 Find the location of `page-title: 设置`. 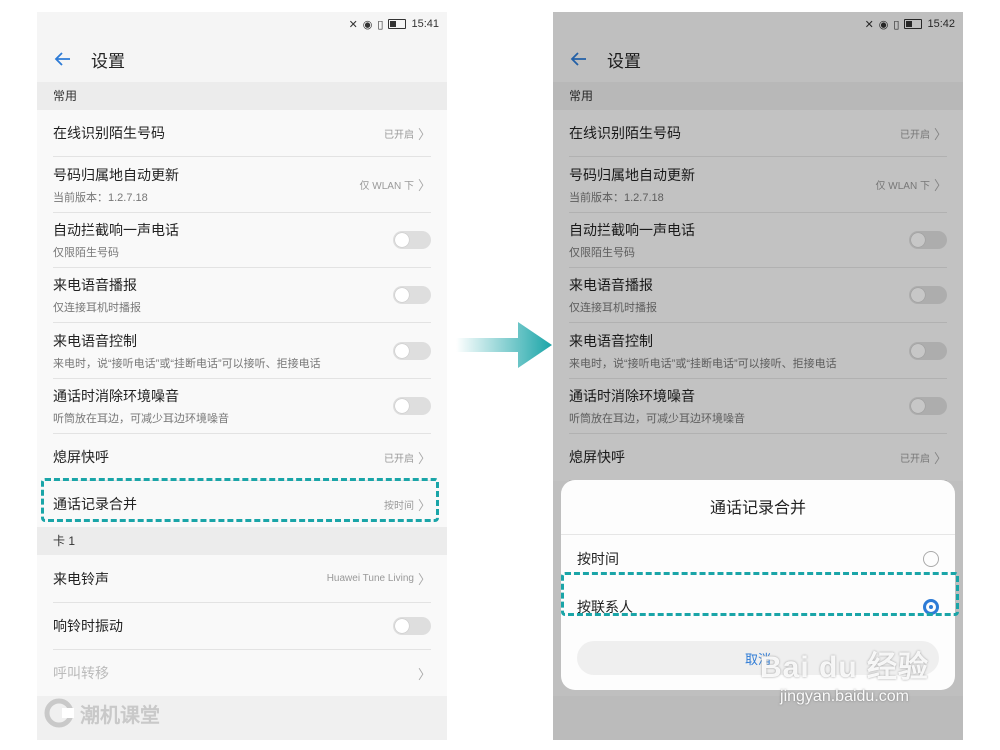

page-title: 设置 is located at coordinates (108, 61).